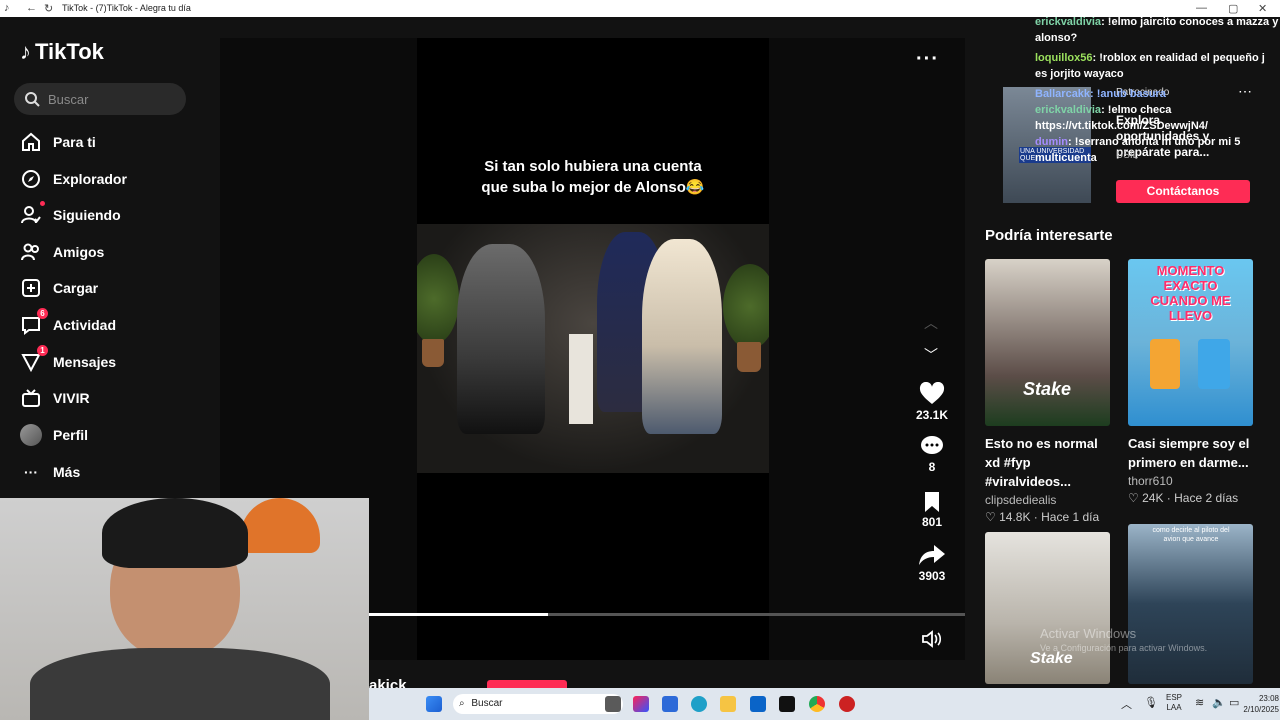 Image resolution: width=1280 pixels, height=720 pixels. What do you see at coordinates (699, 704) in the screenshot?
I see `edge-icon` at bounding box center [699, 704].